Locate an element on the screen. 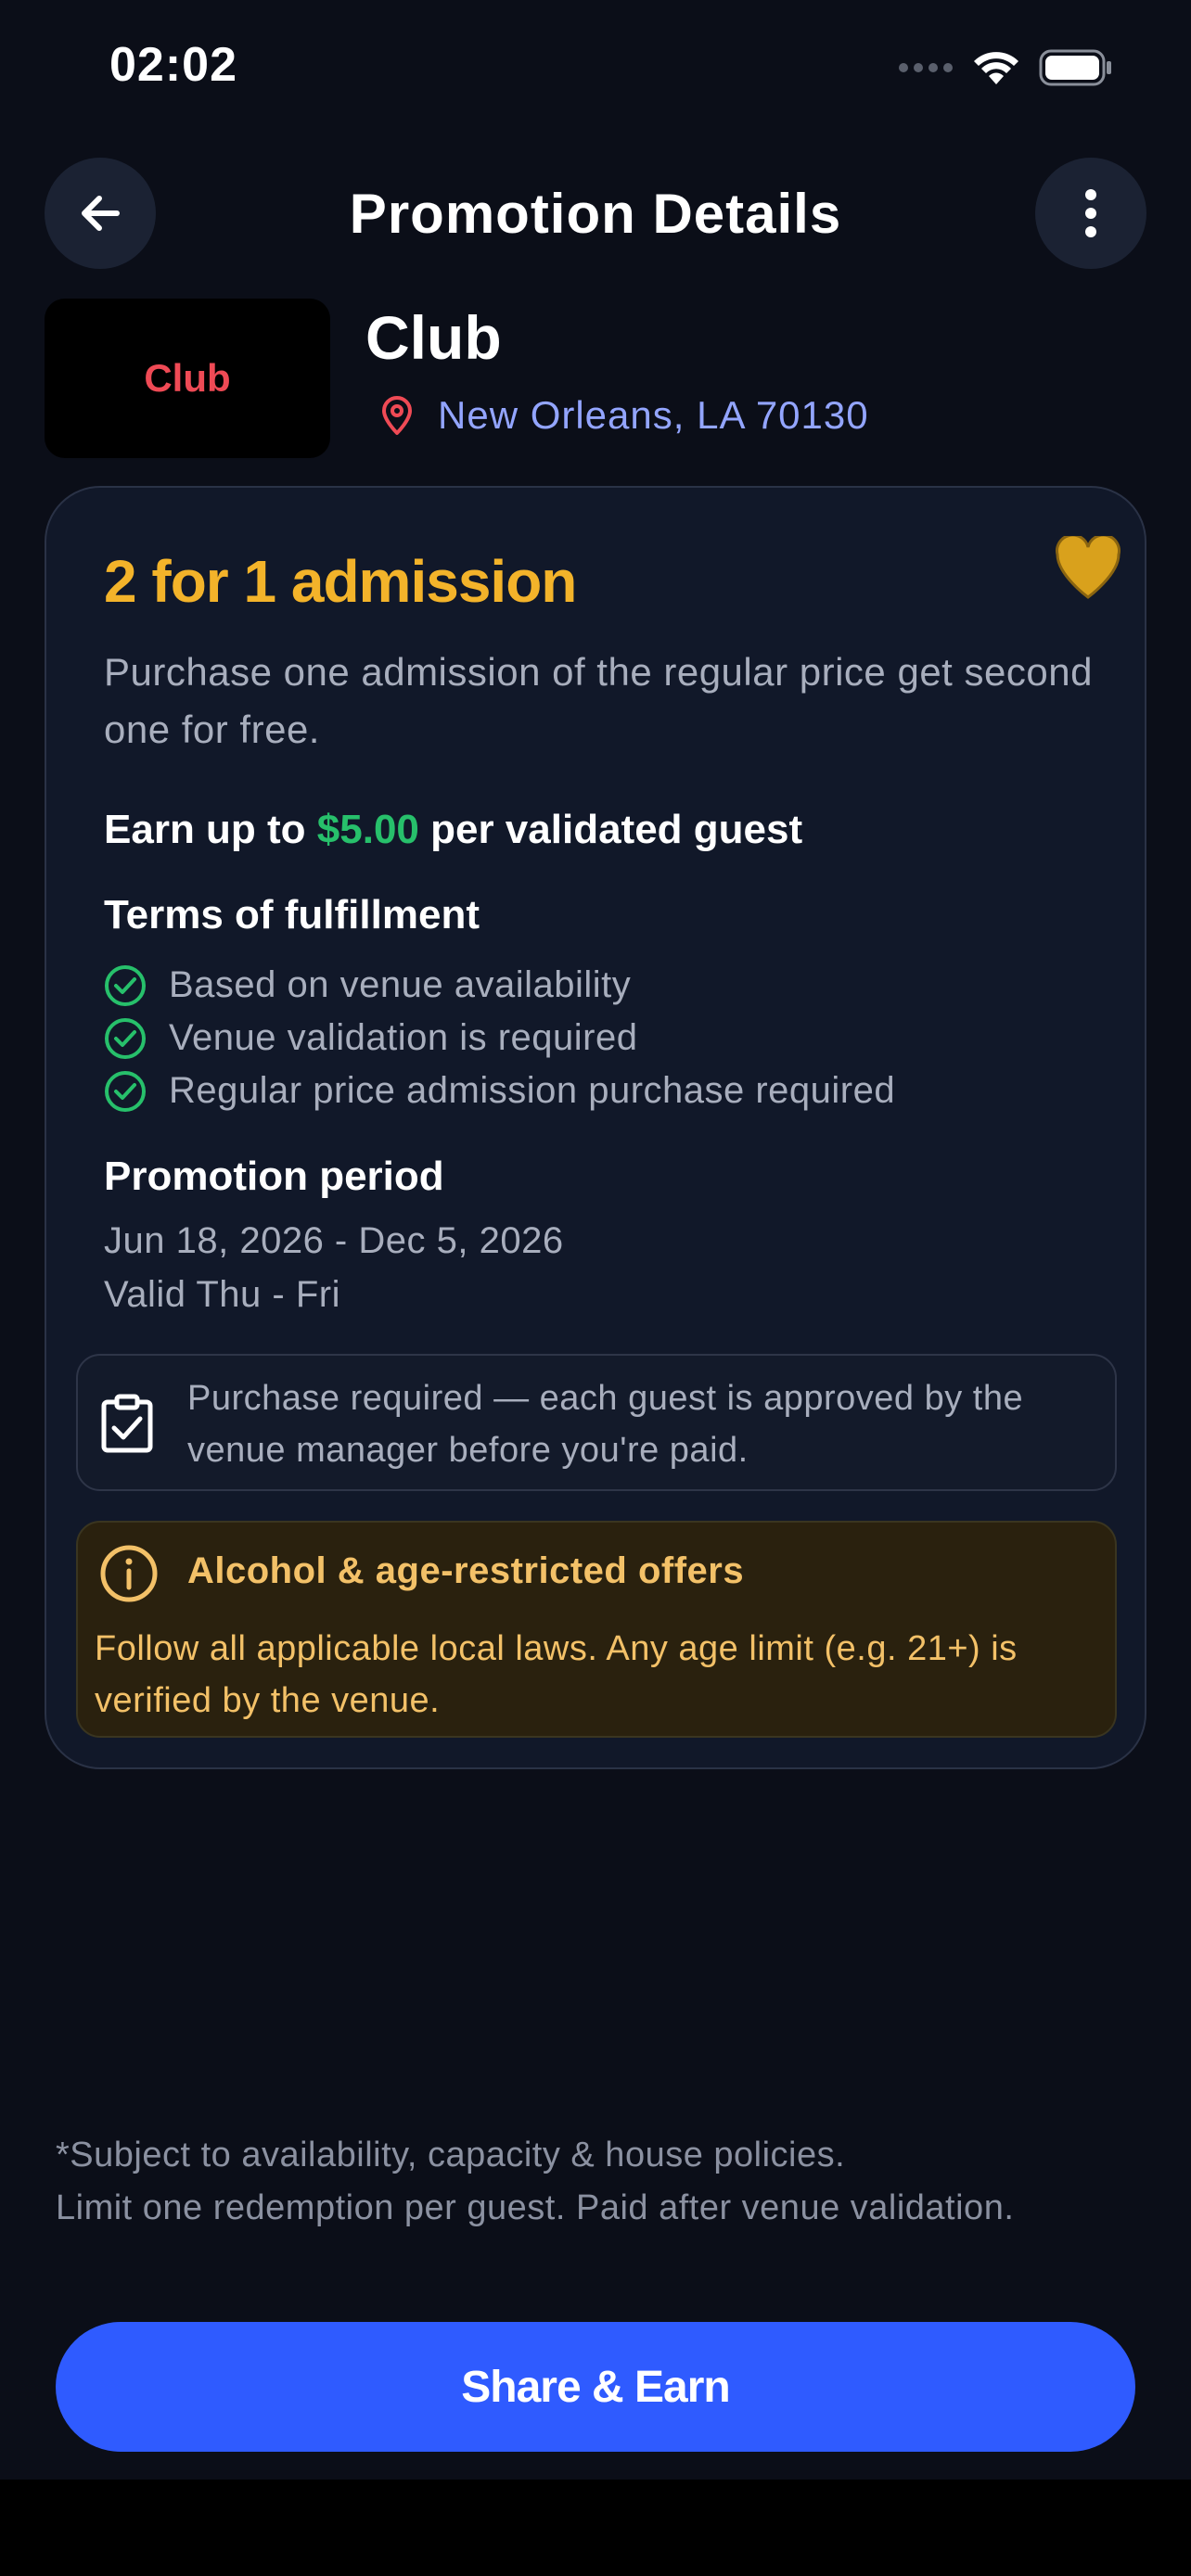 Image resolution: width=1191 pixels, height=2576 pixels. more-vertical-icon is located at coordinates (1090, 213).